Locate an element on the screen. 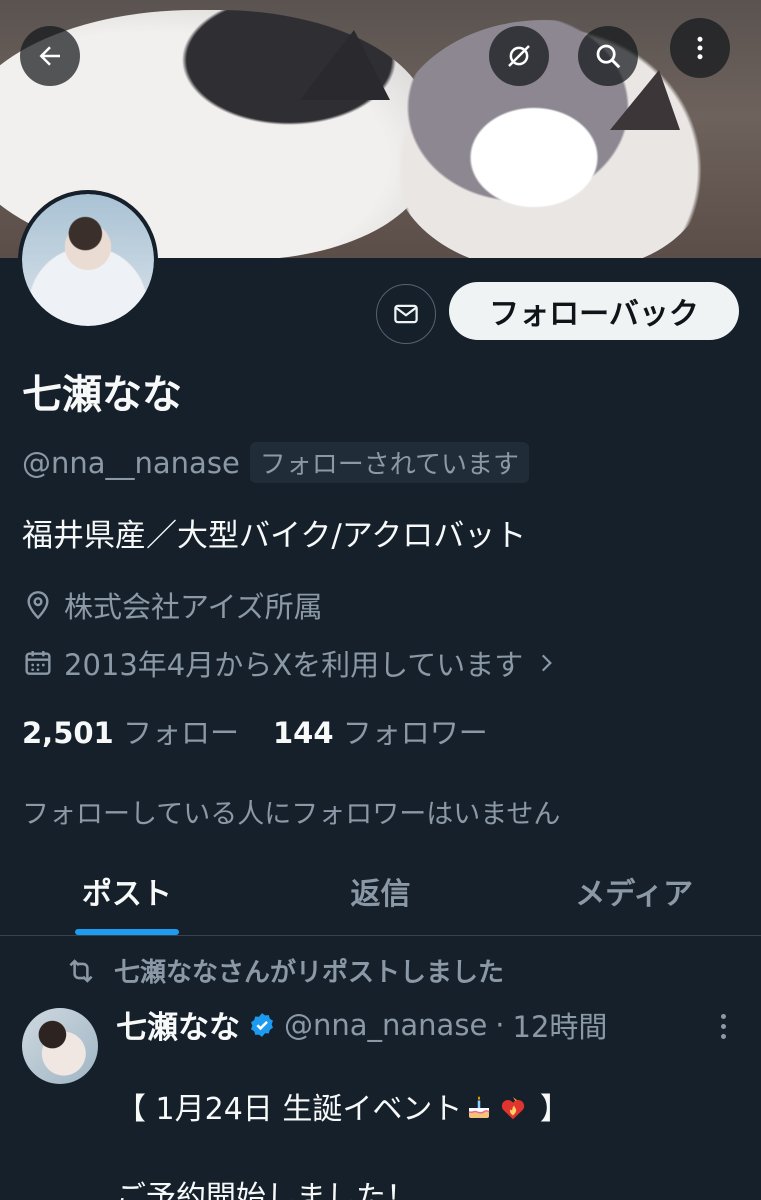  post-text-close: 】 is located at coordinates (550, 1109).